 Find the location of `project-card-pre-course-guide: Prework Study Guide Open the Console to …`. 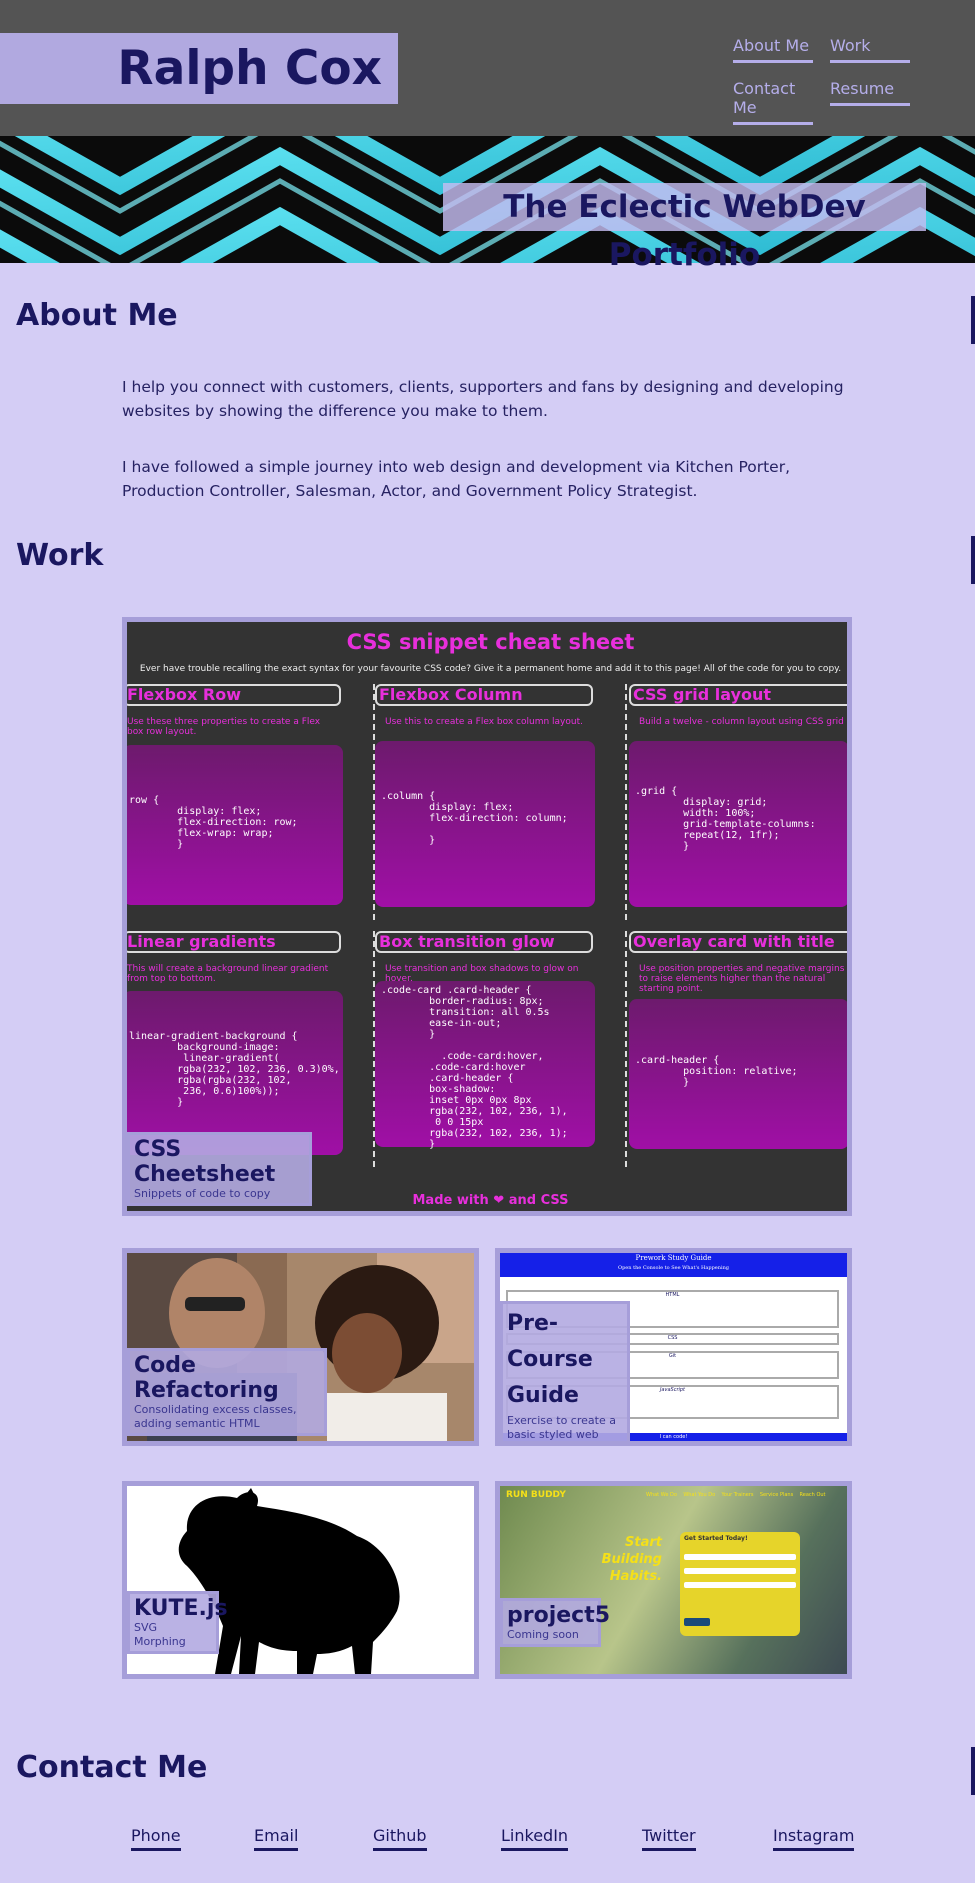

project-card-pre-course-guide: Prework Study Guide Open the Console to … is located at coordinates (673, 1347).